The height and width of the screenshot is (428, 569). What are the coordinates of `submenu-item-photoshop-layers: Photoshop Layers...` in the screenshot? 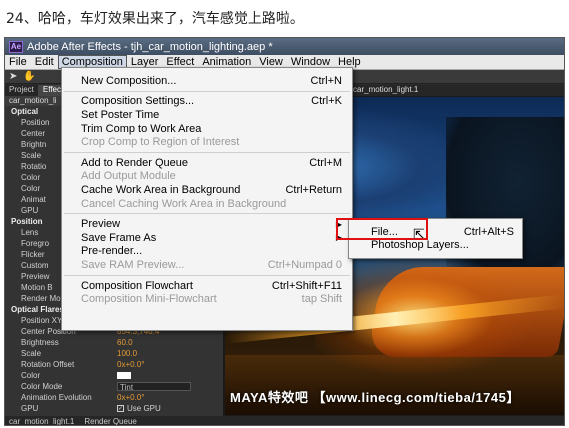 It's located at (435, 246).